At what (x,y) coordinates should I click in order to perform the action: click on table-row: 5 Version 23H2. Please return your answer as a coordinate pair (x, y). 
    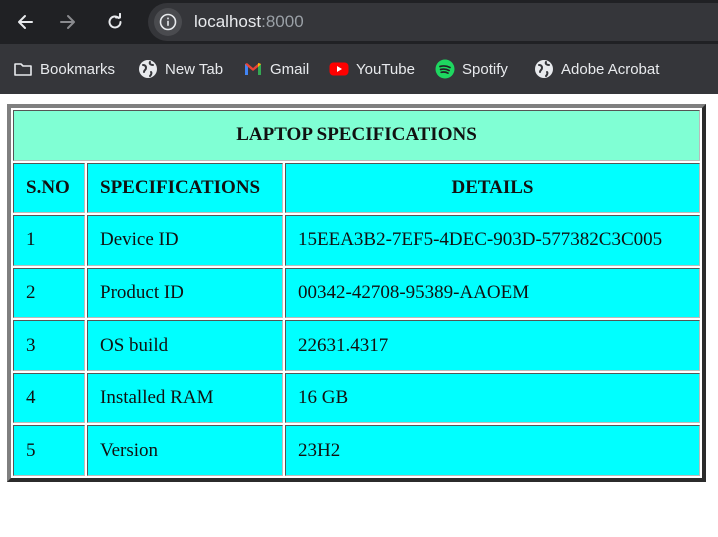
    Looking at the image, I should click on (356, 450).